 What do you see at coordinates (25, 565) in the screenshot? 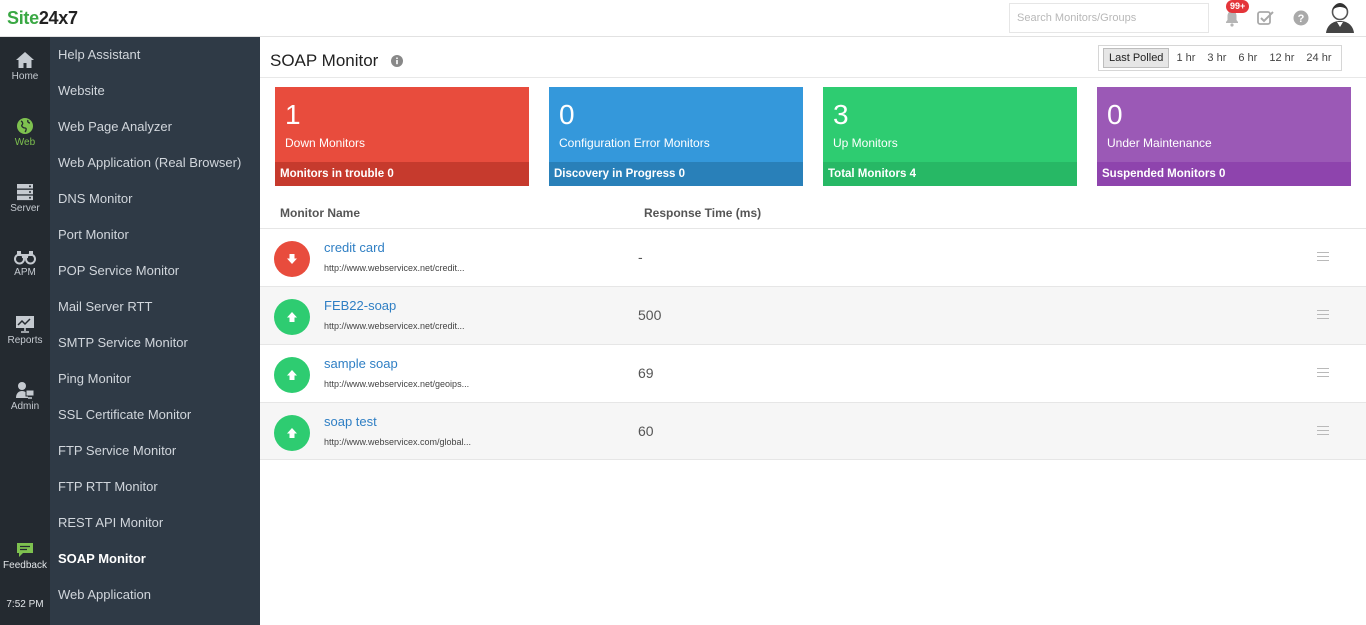
I see `rail-feedback-label: Feedback` at bounding box center [25, 565].